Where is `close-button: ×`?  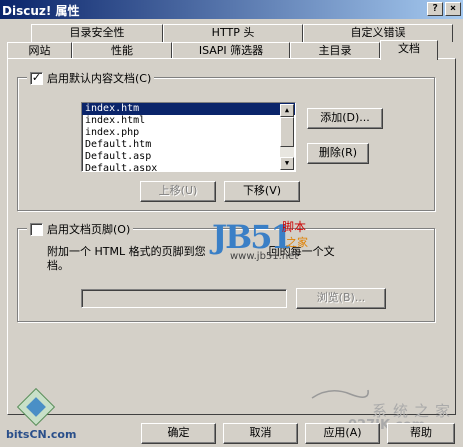 close-button: × is located at coordinates (453, 9).